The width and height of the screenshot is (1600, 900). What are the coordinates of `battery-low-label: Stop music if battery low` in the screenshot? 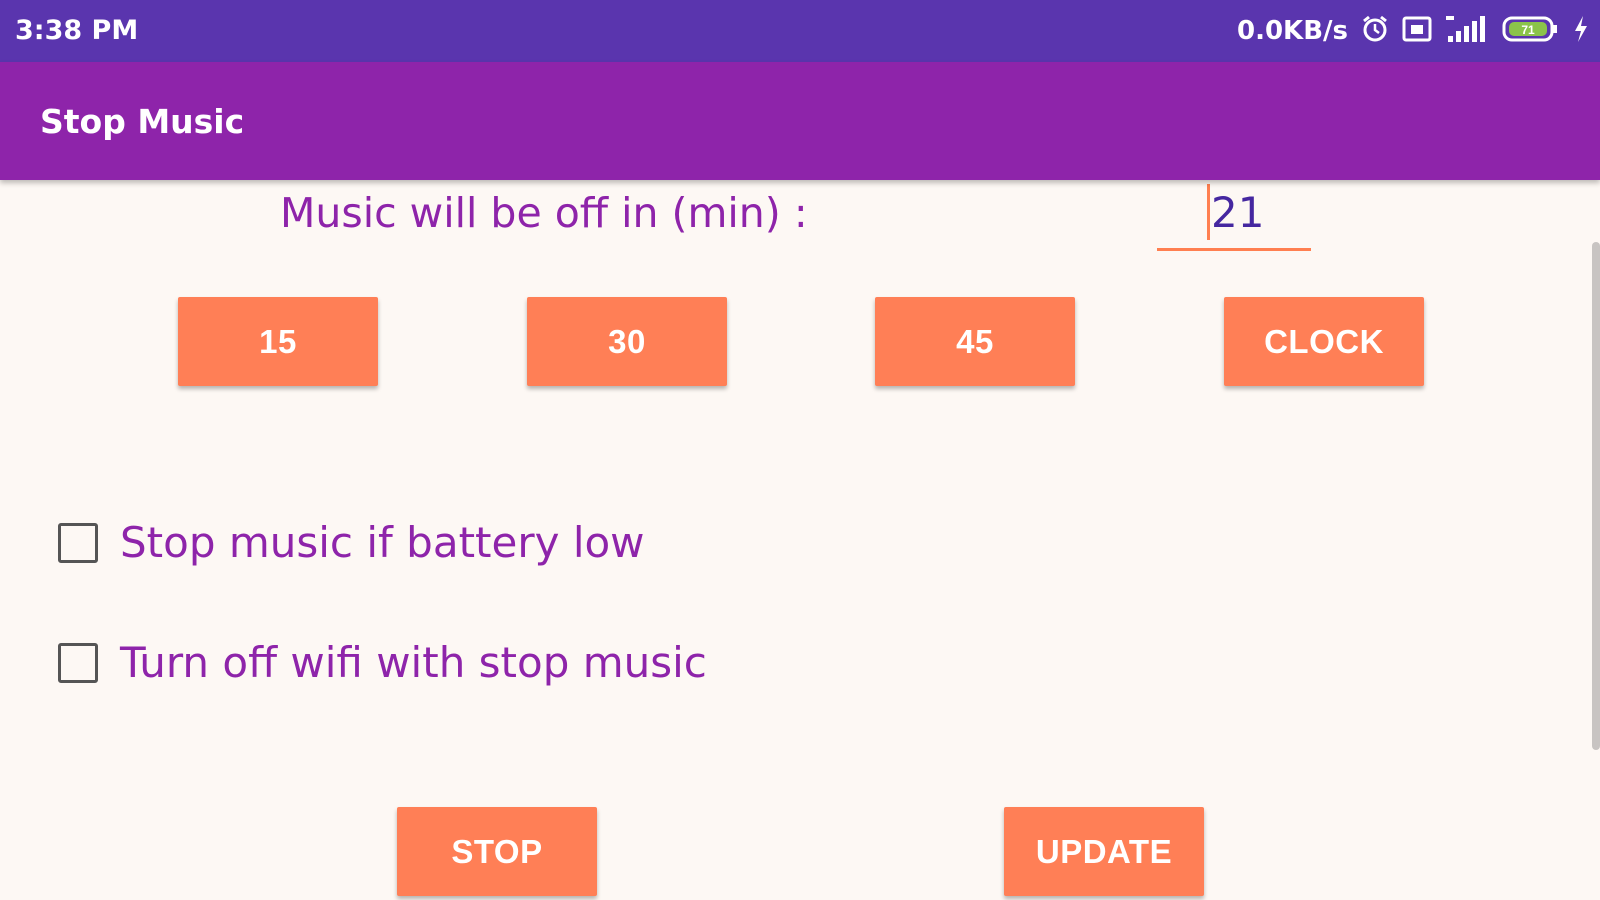 It's located at (382, 542).